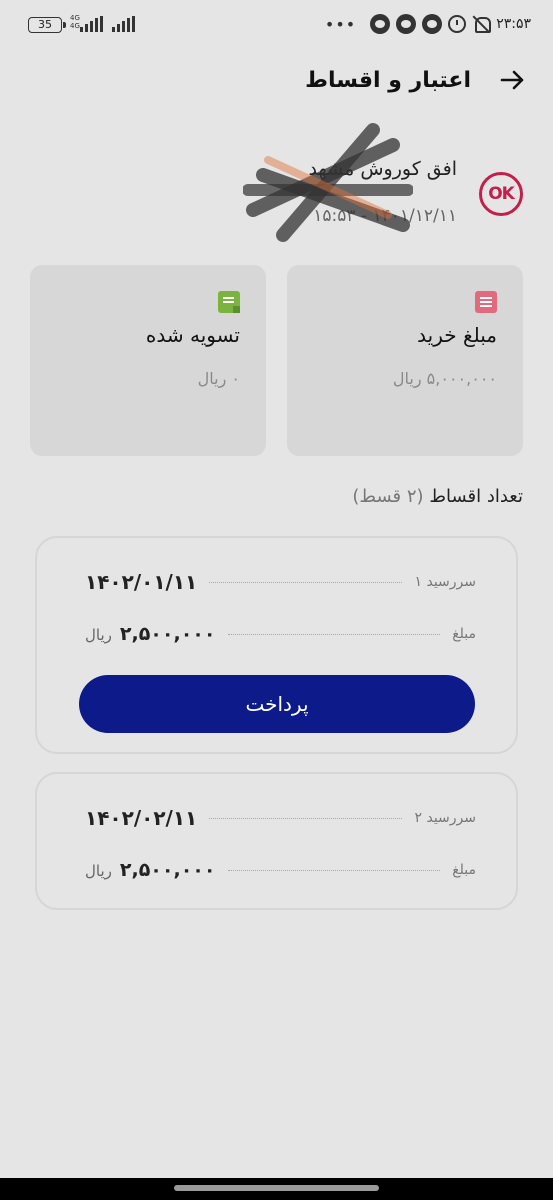  I want to click on settled-amount-card: تسویه شده ۰ ریال, so click(148, 360).